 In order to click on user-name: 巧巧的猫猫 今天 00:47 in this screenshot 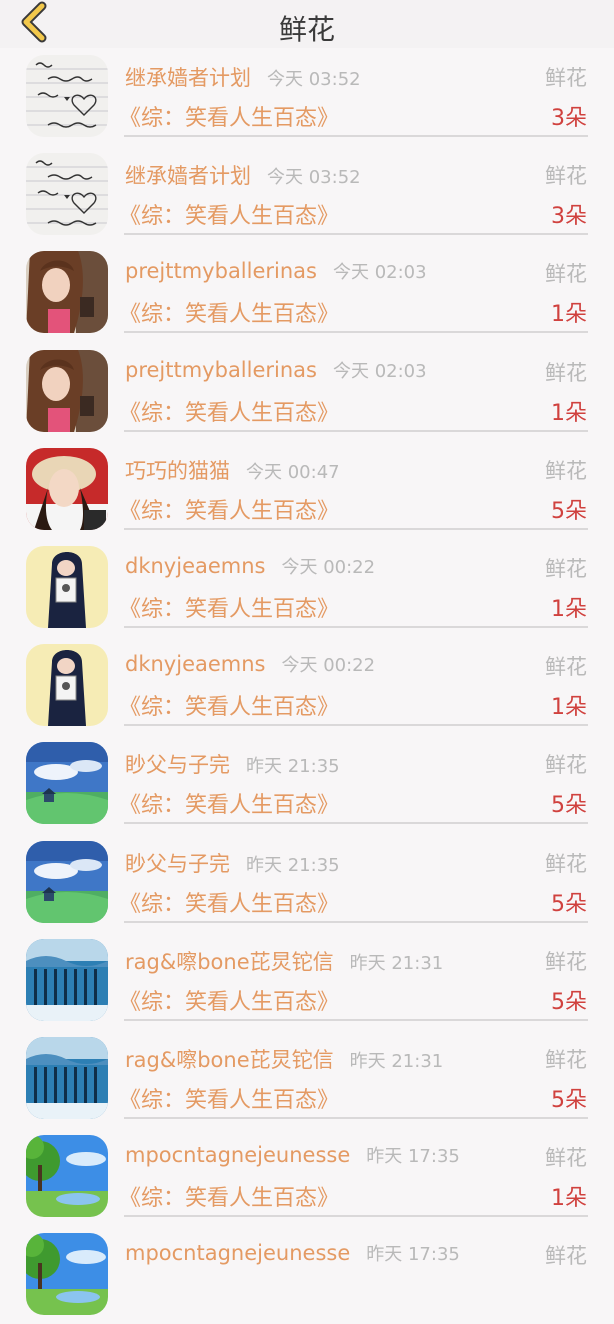, I will do `click(232, 470)`.